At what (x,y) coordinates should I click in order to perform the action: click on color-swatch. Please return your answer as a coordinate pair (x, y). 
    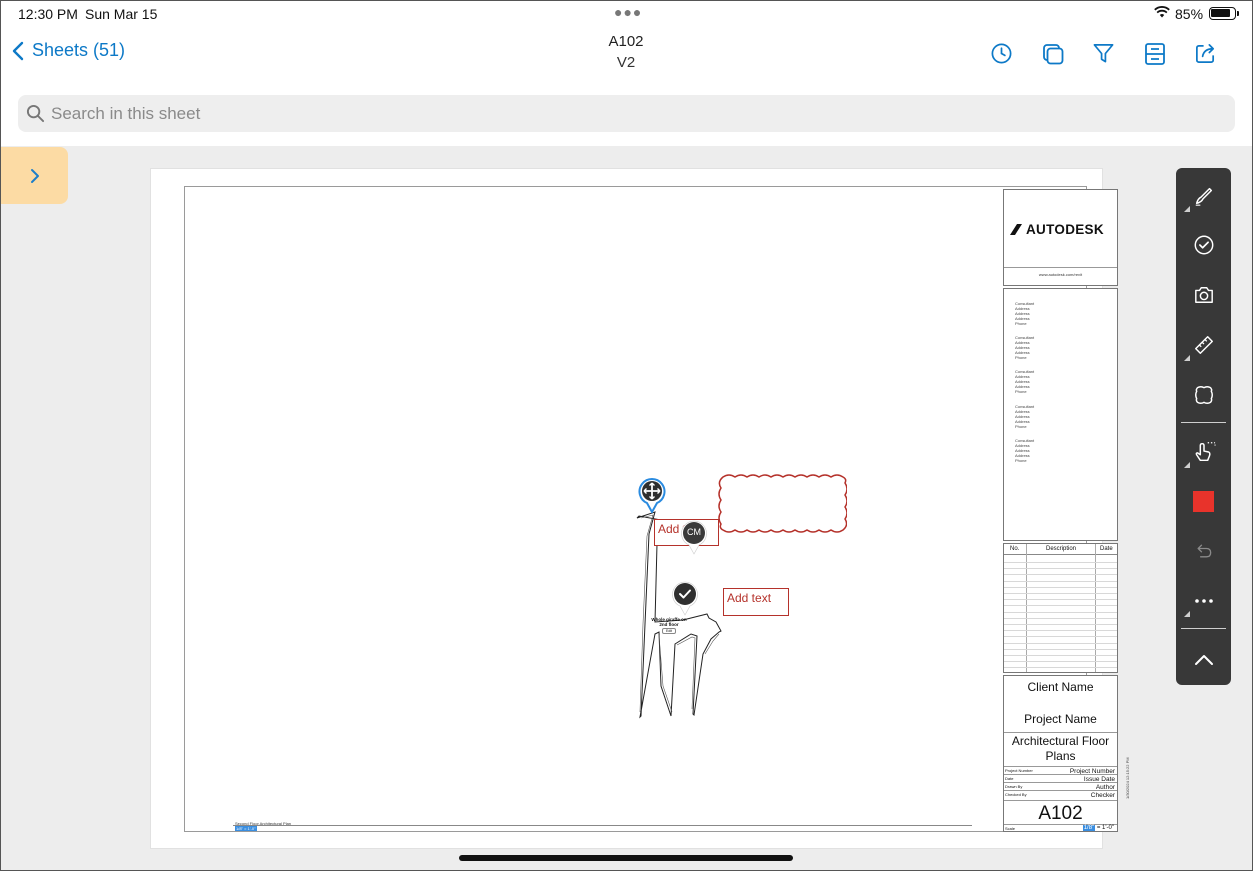
    Looking at the image, I should click on (1203, 501).